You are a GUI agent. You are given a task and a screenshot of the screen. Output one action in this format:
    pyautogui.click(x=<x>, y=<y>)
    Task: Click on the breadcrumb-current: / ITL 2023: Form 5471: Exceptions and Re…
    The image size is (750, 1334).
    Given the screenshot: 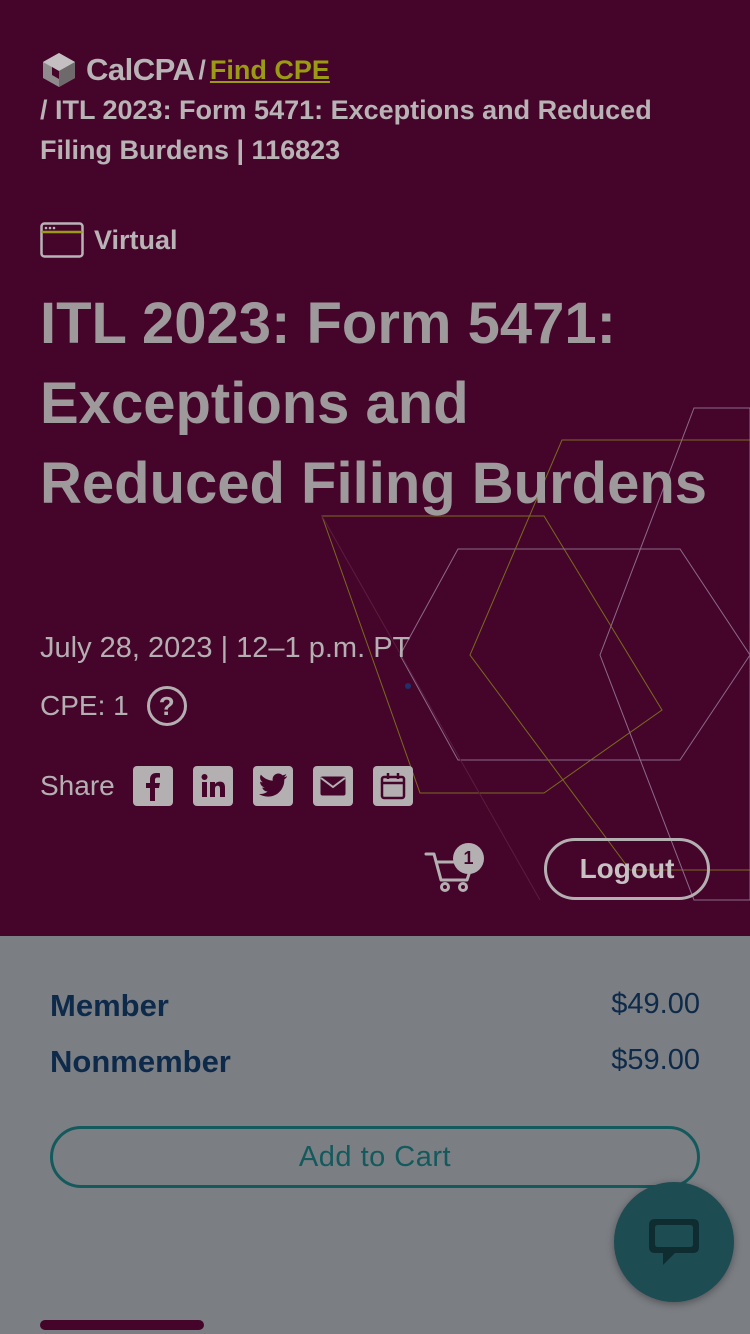 What is the action you would take?
    pyautogui.click(x=346, y=130)
    